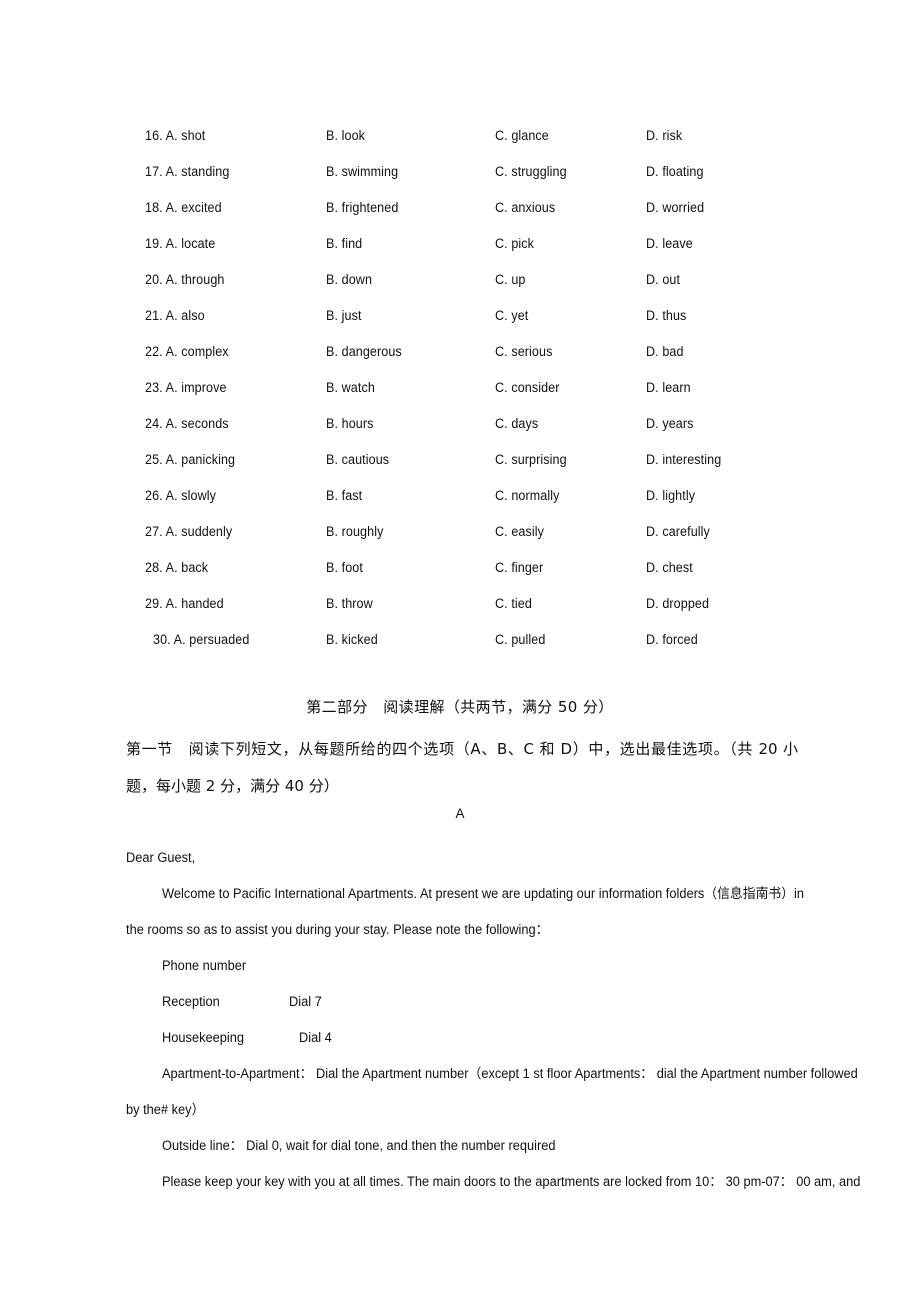  Describe the element at coordinates (519, 531) in the screenshot. I see `cloze-option-c: C. easily` at that location.